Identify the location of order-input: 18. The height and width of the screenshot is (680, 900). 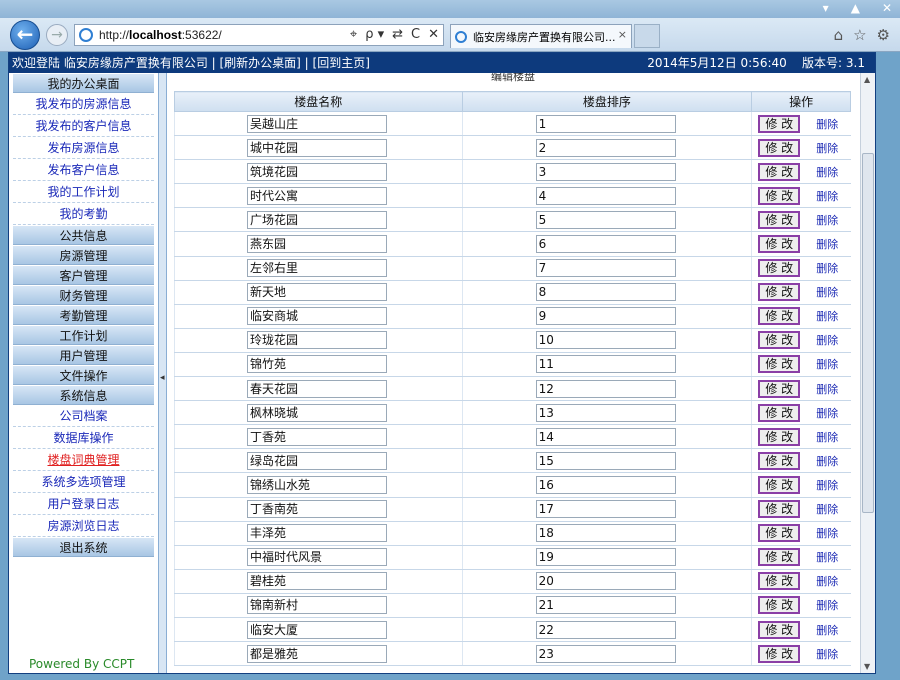
(605, 533).